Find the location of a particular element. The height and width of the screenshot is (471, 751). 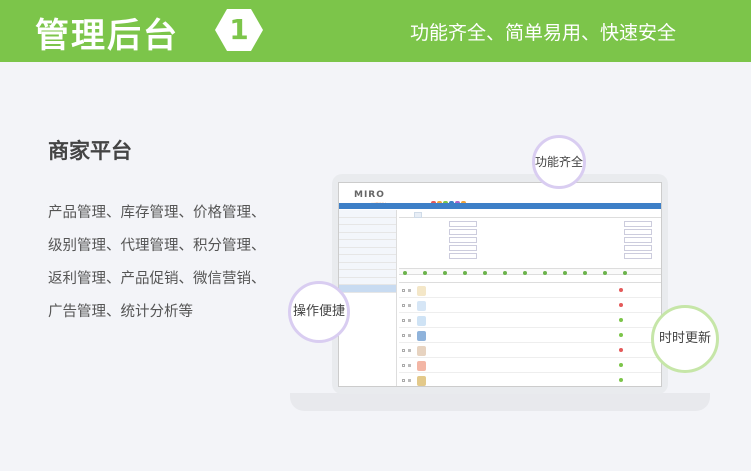

sidebar-item-active is located at coordinates (367, 289).